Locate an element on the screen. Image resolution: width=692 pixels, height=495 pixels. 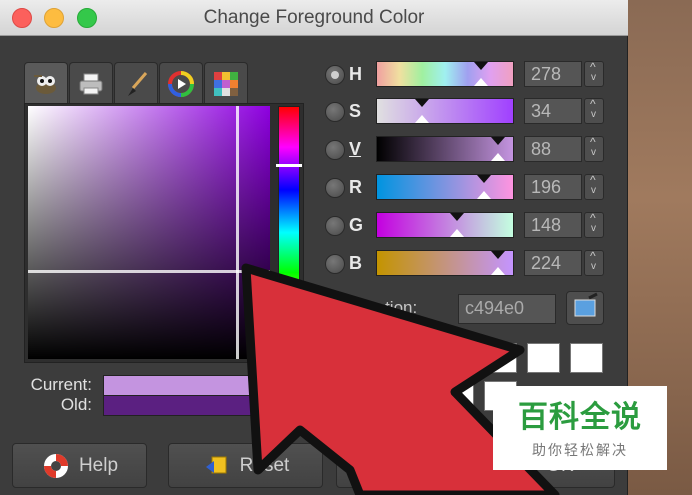
input-g: 148 is located at coordinates (553, 225).